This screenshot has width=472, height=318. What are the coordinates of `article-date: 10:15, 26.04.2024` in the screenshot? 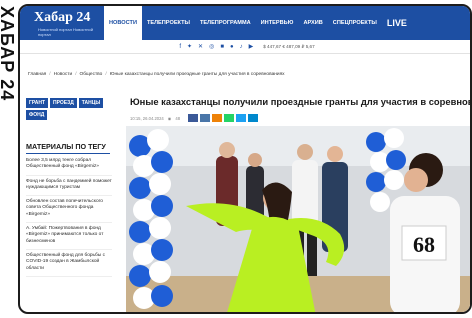 It's located at (147, 118).